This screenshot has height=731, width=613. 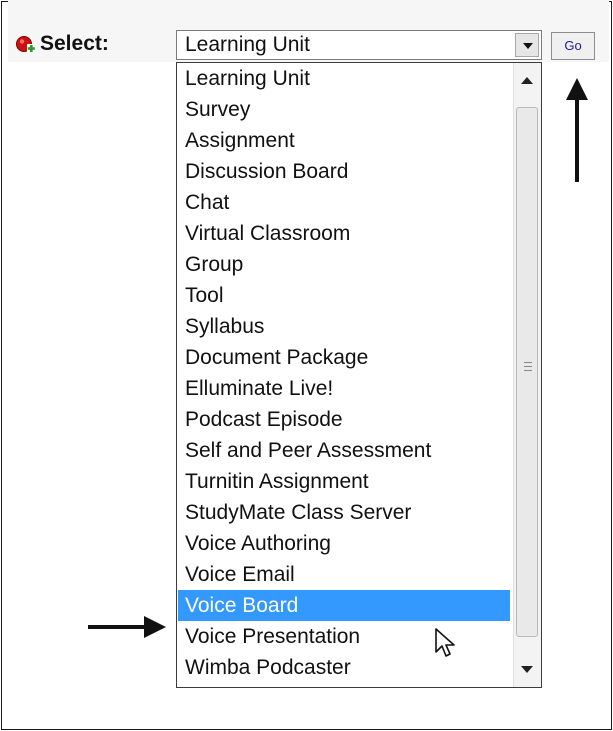 I want to click on add-plus-icon, so click(x=26, y=45).